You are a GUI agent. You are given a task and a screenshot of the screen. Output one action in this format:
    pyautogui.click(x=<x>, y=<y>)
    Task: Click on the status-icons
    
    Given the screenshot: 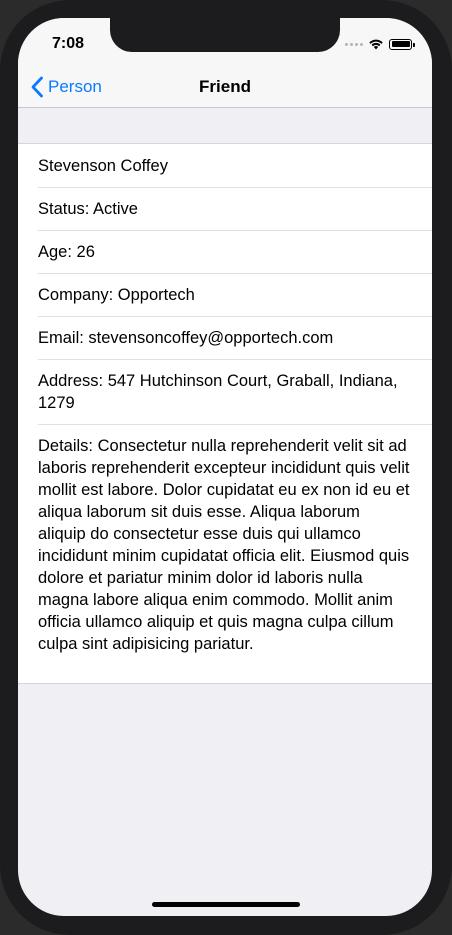 What is the action you would take?
    pyautogui.click(x=380, y=44)
    